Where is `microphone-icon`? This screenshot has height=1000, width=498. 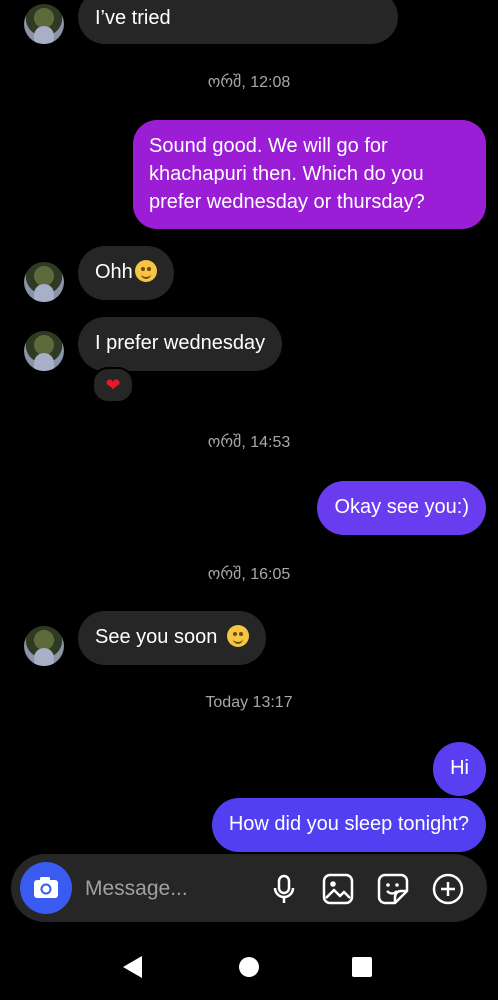
microphone-icon is located at coordinates (284, 889).